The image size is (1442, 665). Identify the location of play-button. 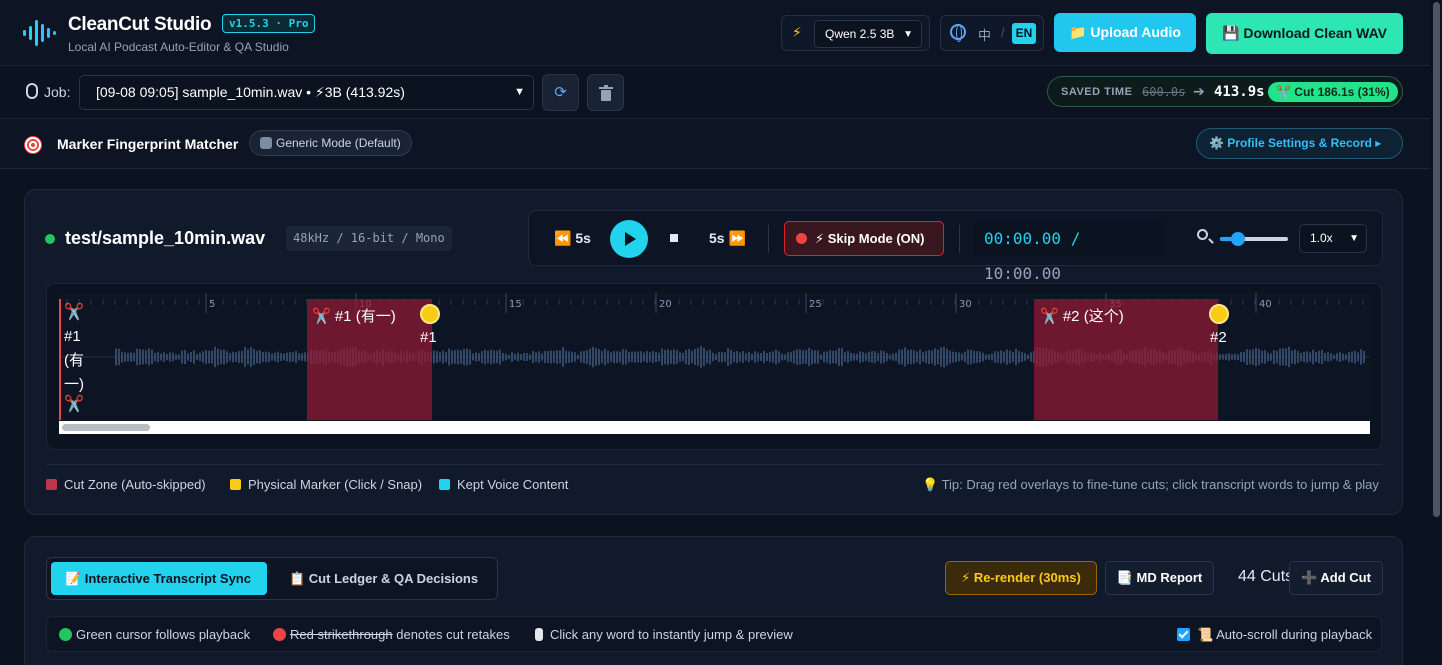
(629, 239).